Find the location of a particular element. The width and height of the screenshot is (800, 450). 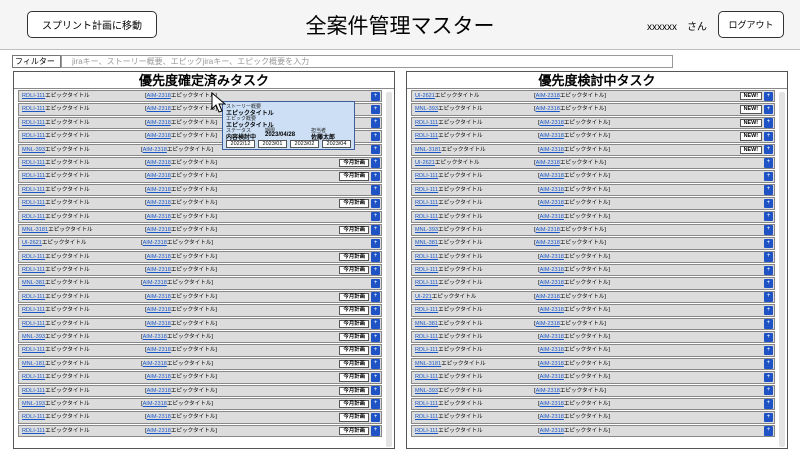

task-row: MNL-3181エピックタイトル [AIM-2318エピックタイトル] + is located at coordinates (593, 364).